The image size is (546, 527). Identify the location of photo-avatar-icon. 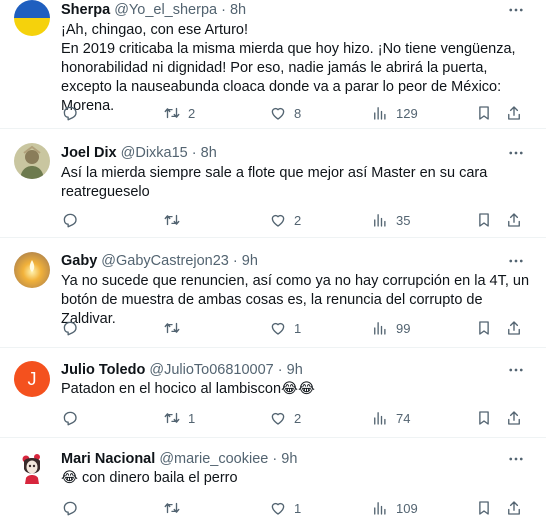
(32, 161).